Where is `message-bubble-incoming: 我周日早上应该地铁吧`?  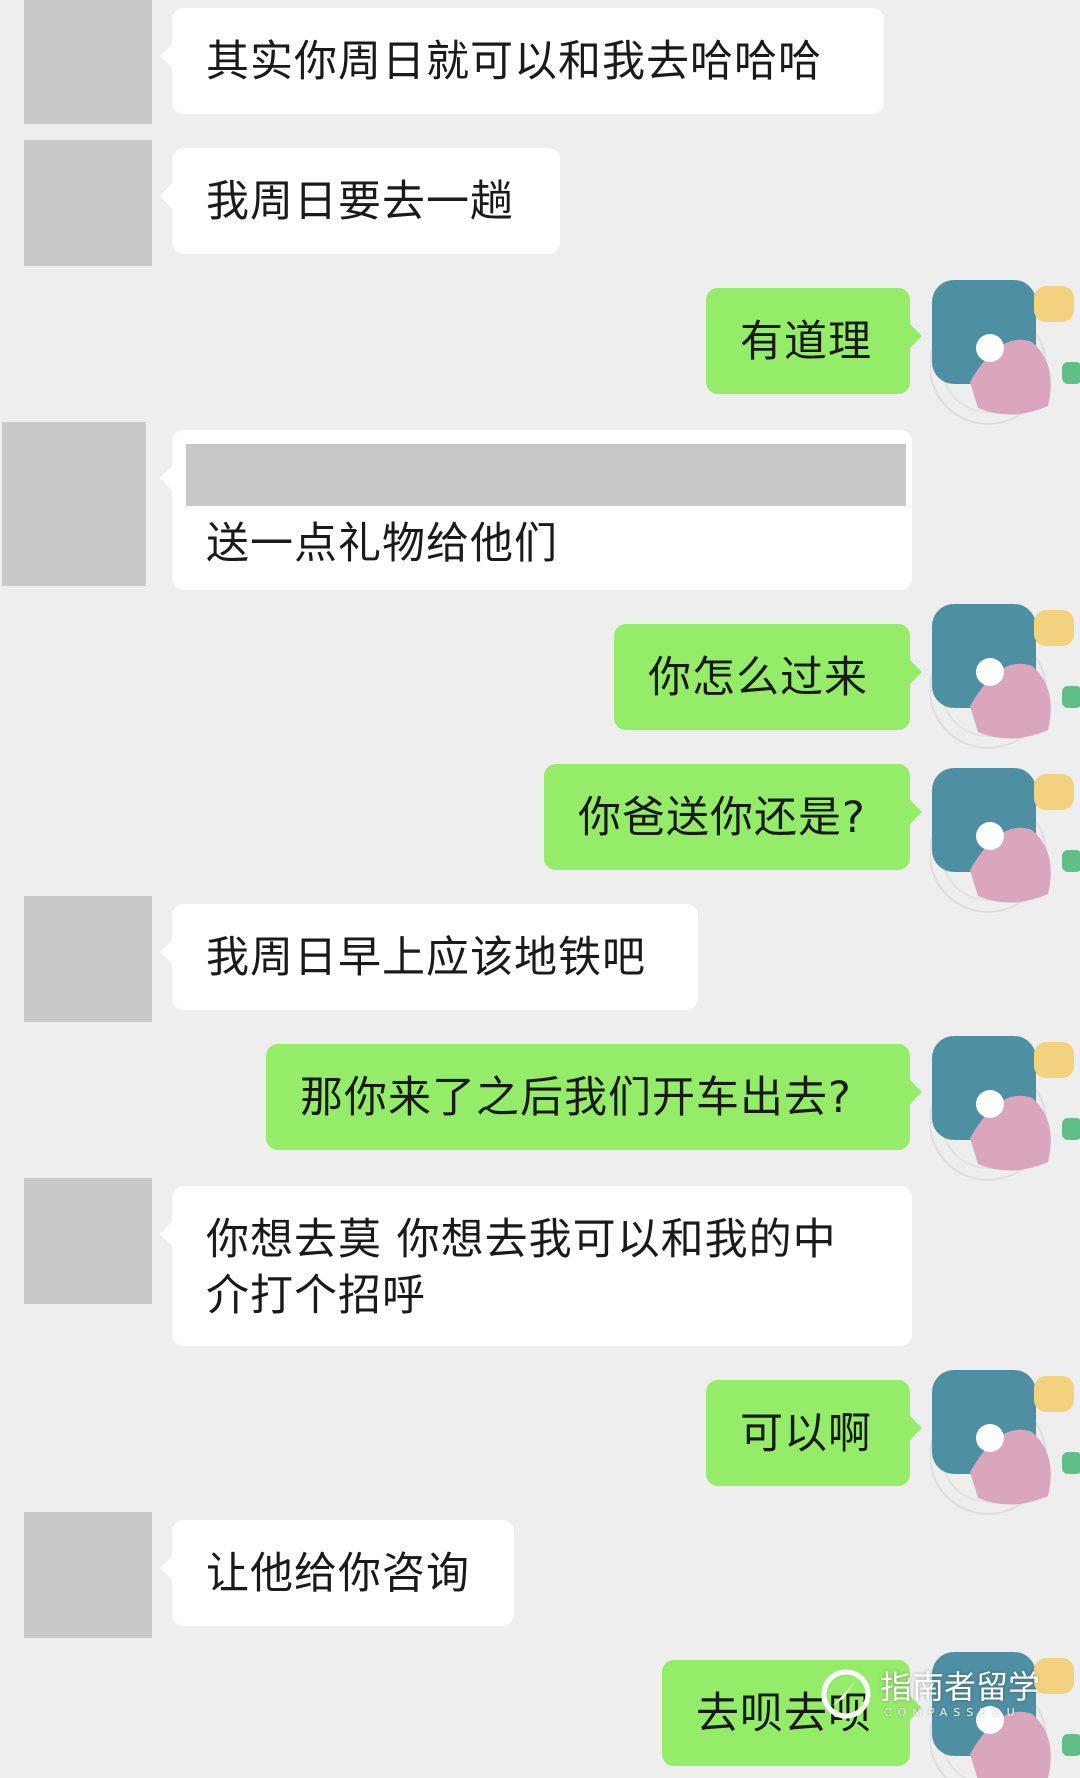
message-bubble-incoming: 我周日早上应该地铁吧 is located at coordinates (429, 957).